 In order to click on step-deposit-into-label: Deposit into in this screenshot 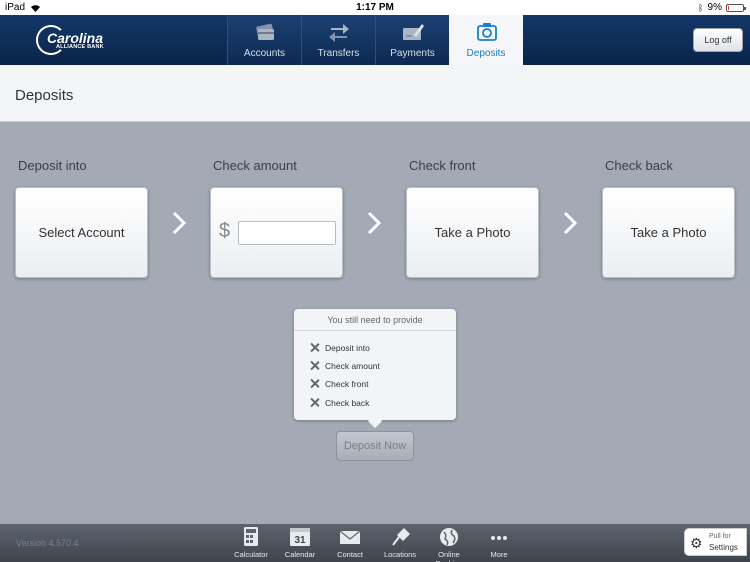, I will do `click(52, 165)`.